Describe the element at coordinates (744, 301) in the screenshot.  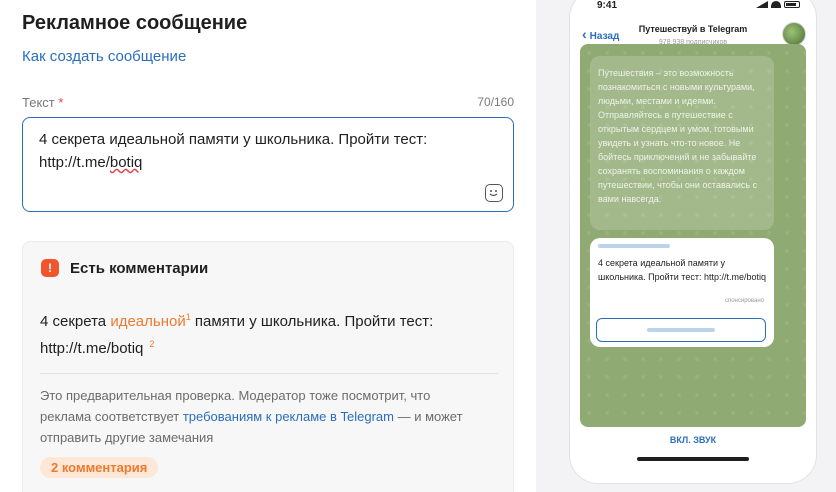
I see `sponsored-label: спонсировано` at that location.